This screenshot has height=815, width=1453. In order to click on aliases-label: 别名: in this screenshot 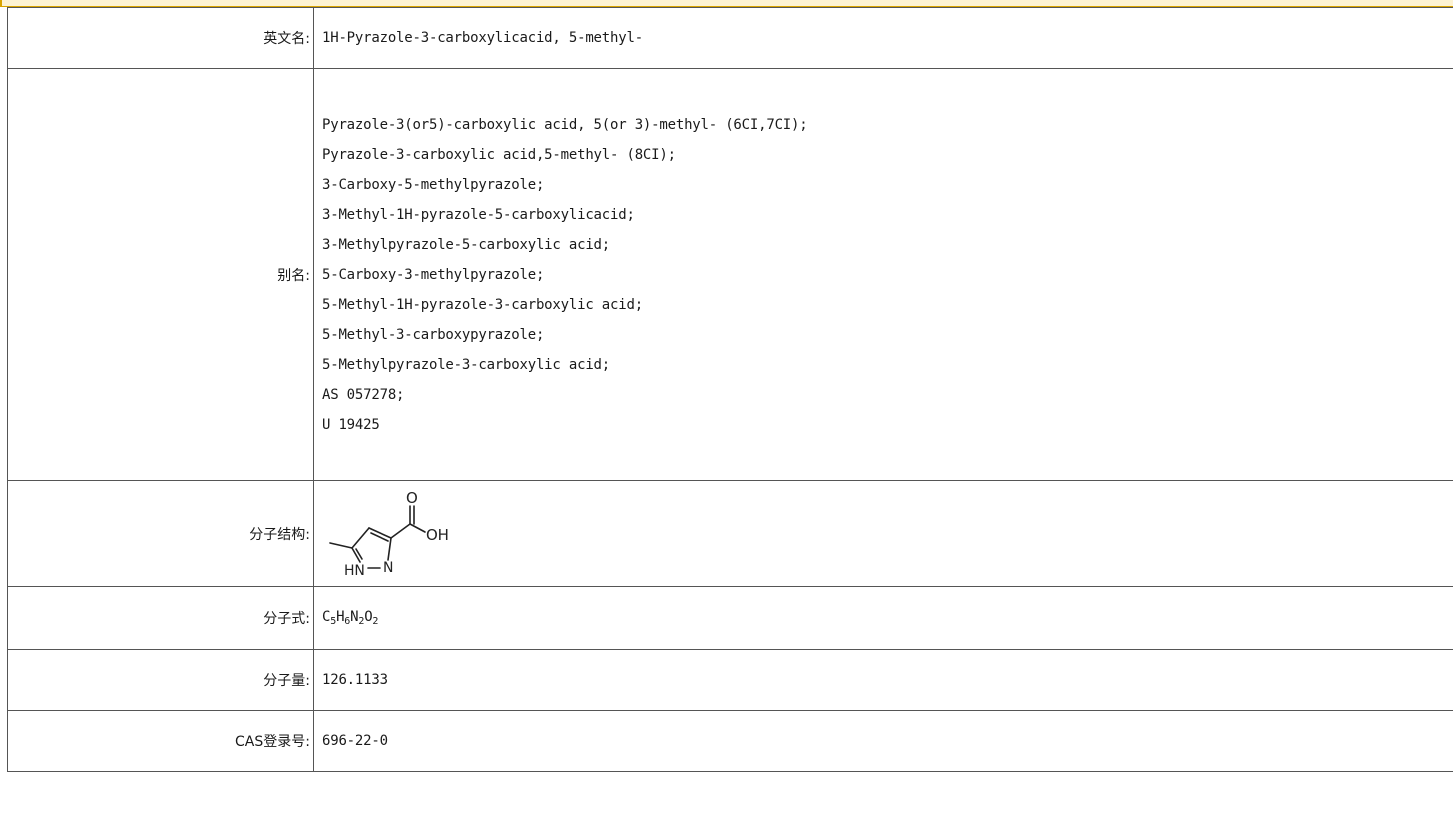, I will do `click(160, 274)`.